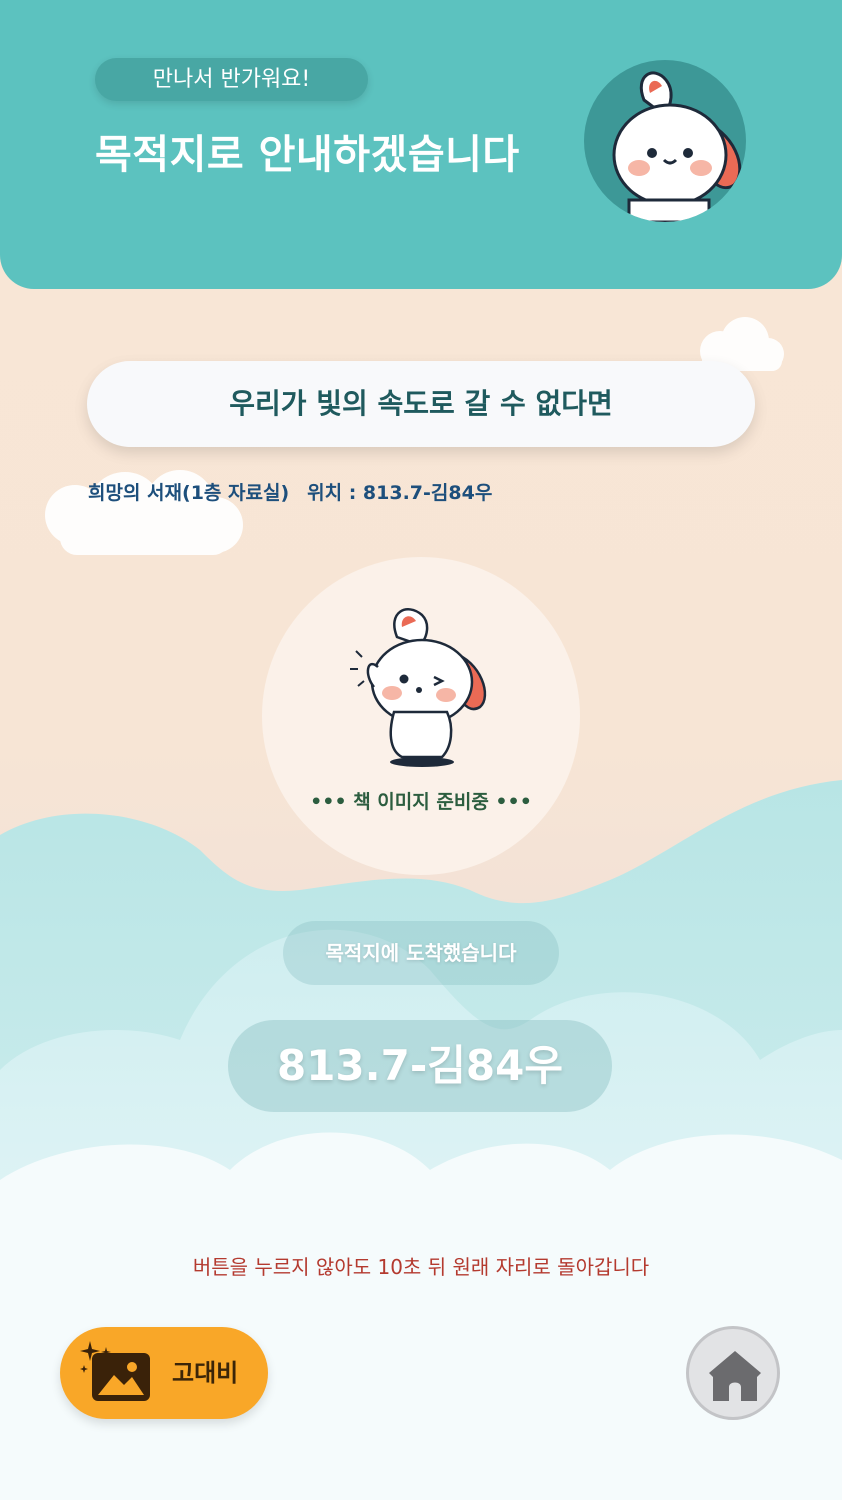 The image size is (842, 1500). What do you see at coordinates (677, 146) in the screenshot?
I see `bunny-mascot-icon` at bounding box center [677, 146].